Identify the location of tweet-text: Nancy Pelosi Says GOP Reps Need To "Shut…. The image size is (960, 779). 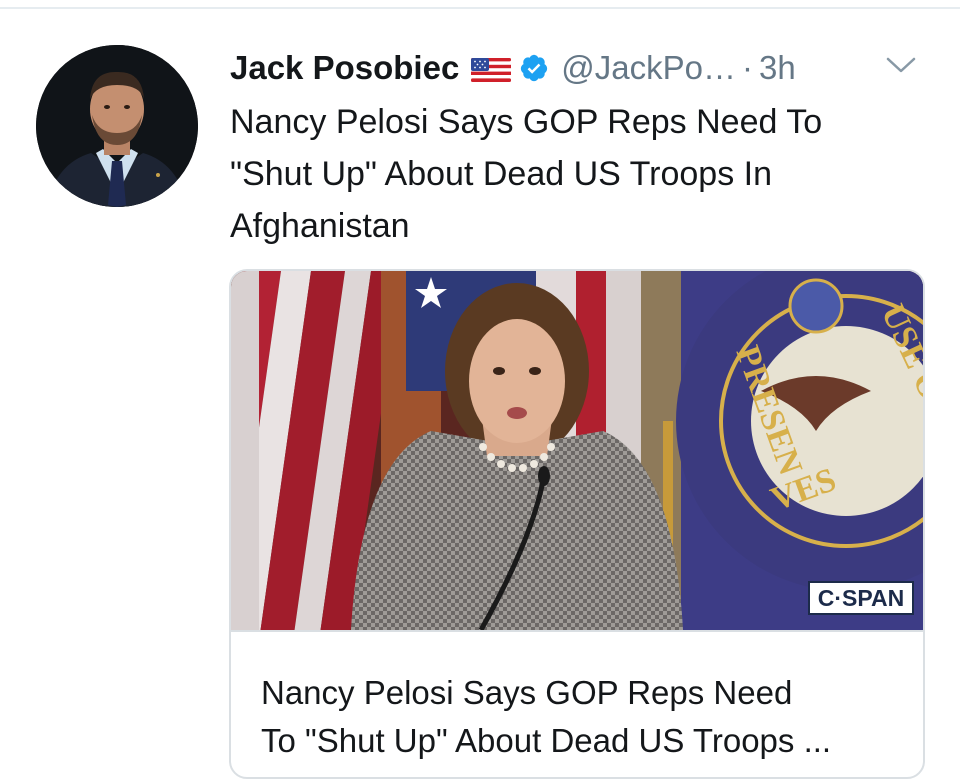
(575, 174).